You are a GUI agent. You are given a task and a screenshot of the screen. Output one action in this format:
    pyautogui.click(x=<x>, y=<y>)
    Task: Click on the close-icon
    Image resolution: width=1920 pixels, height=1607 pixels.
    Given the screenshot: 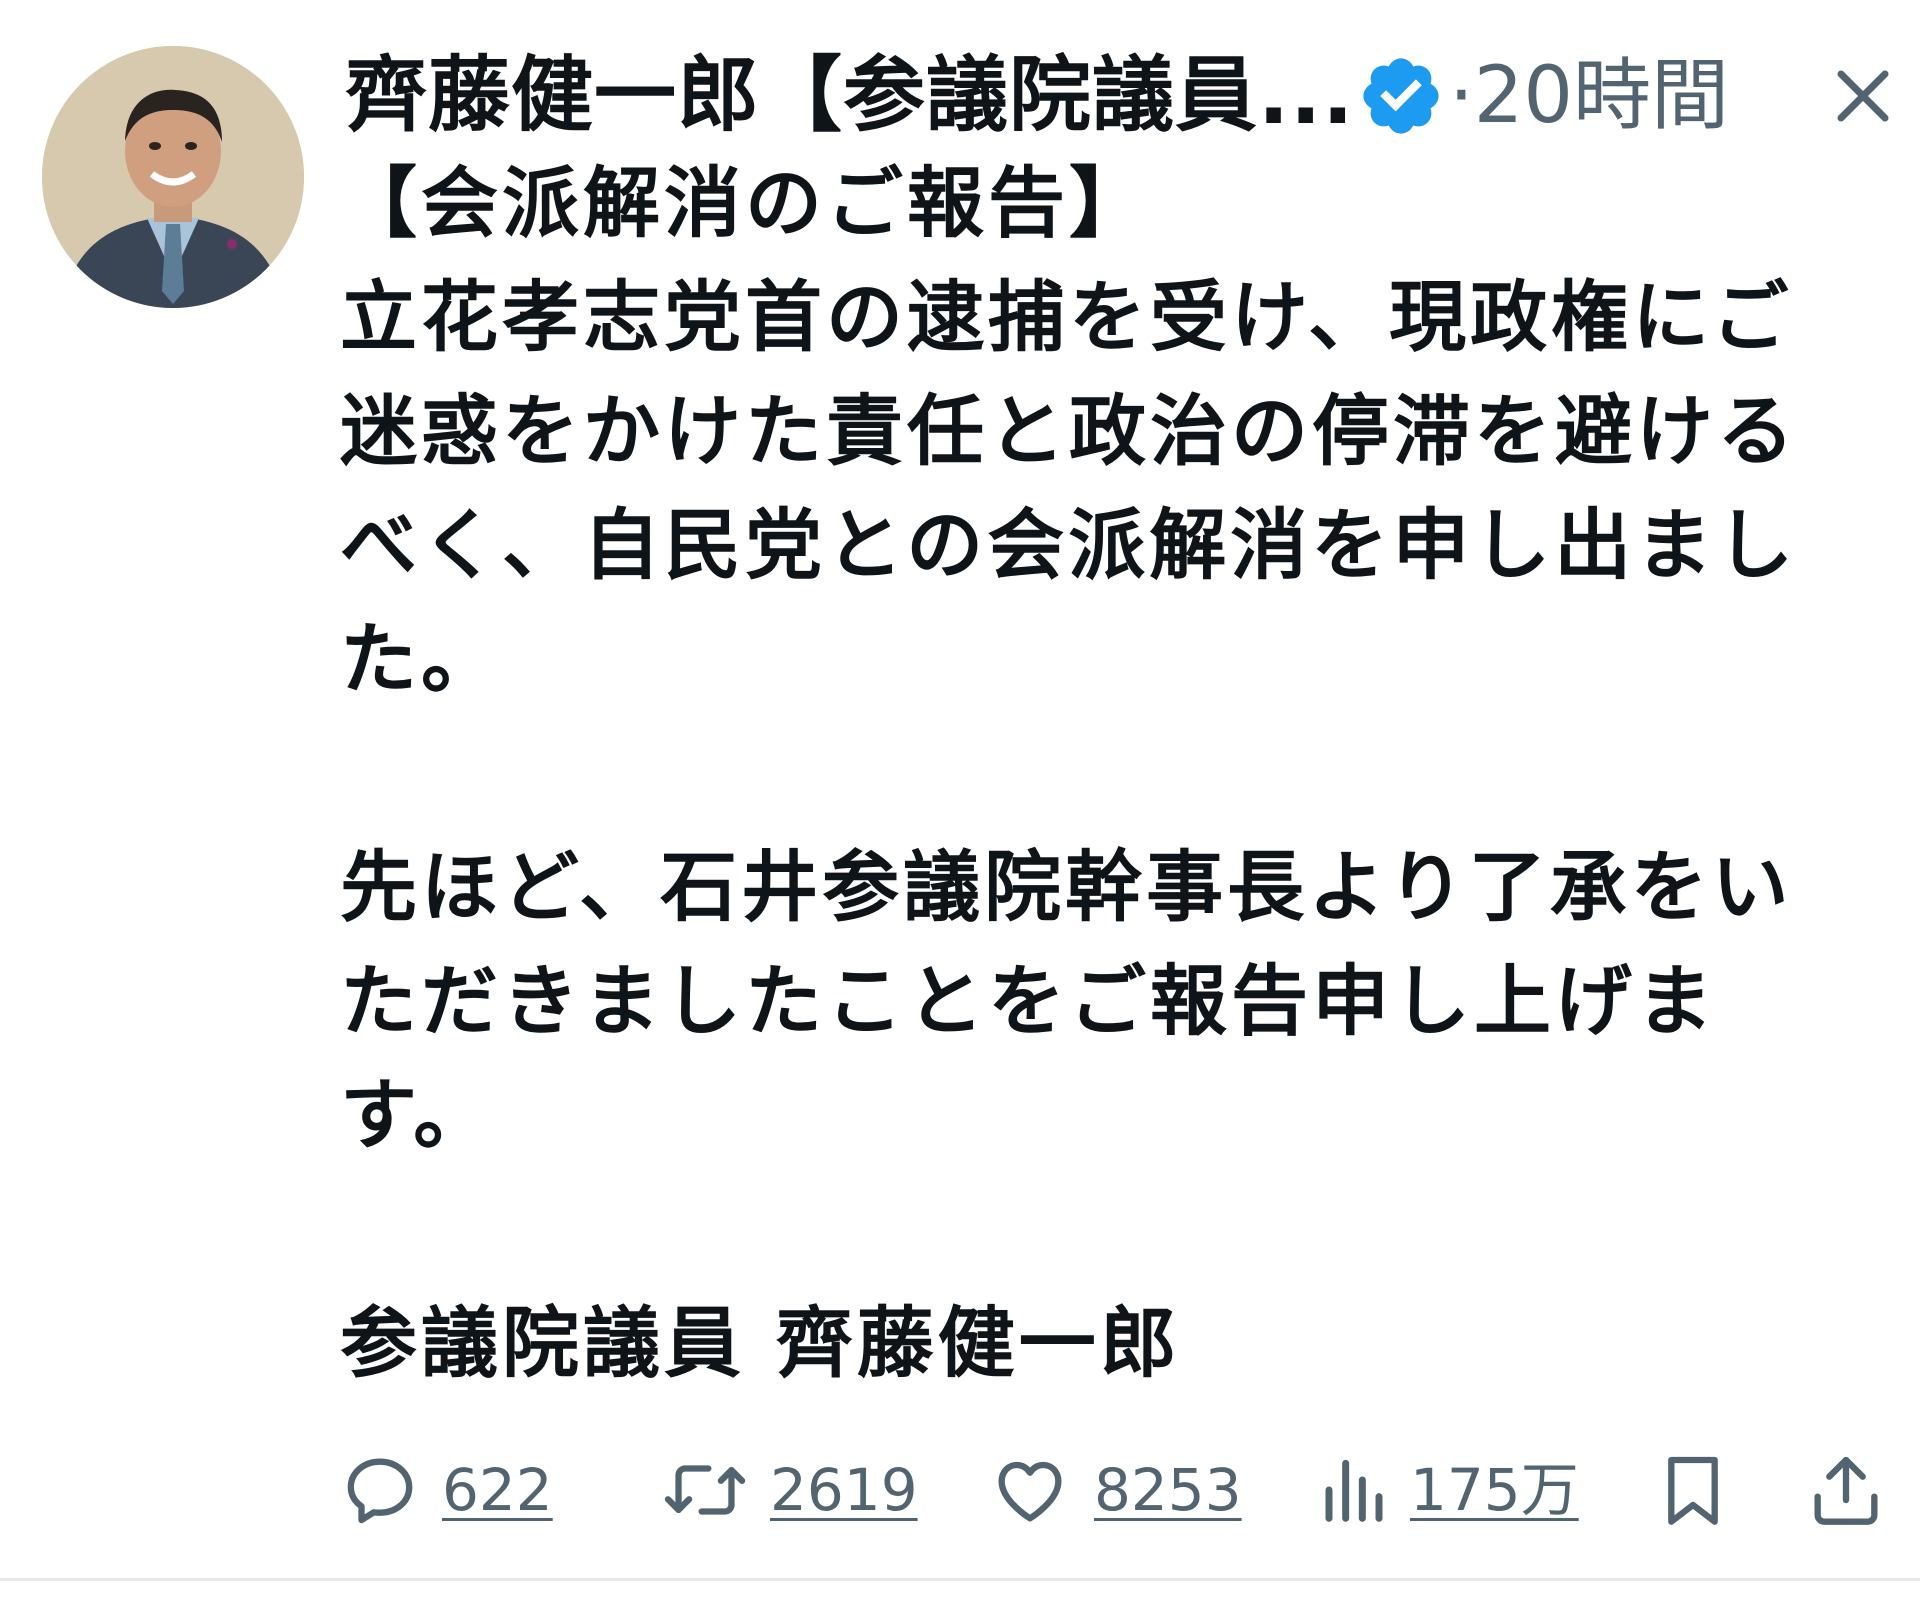 What is the action you would take?
    pyautogui.click(x=1863, y=96)
    